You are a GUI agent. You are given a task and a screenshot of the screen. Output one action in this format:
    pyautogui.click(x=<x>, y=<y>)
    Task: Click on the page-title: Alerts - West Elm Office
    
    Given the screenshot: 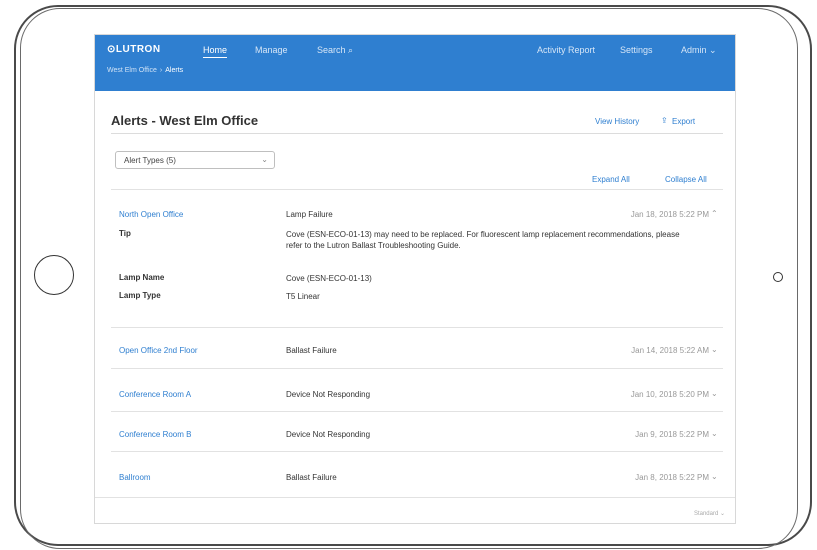 What is the action you would take?
    pyautogui.click(x=185, y=120)
    